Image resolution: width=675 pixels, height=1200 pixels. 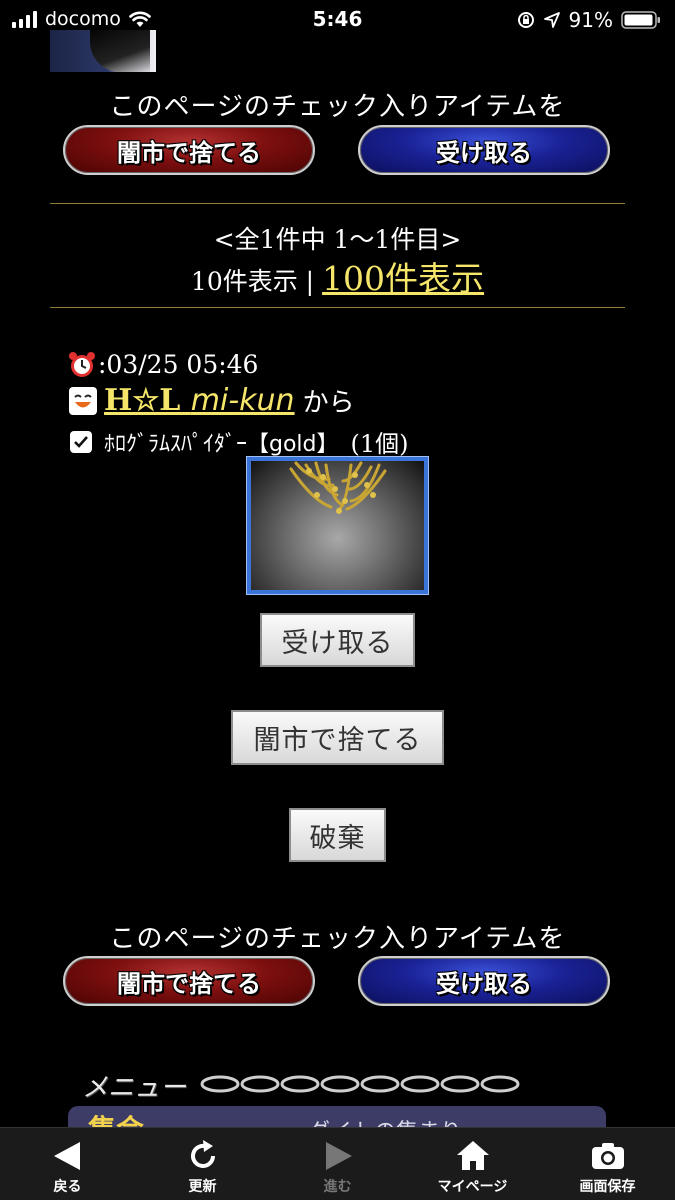 What do you see at coordinates (484, 150) in the screenshot?
I see `bulk-receive-button-top: 受け取る` at bounding box center [484, 150].